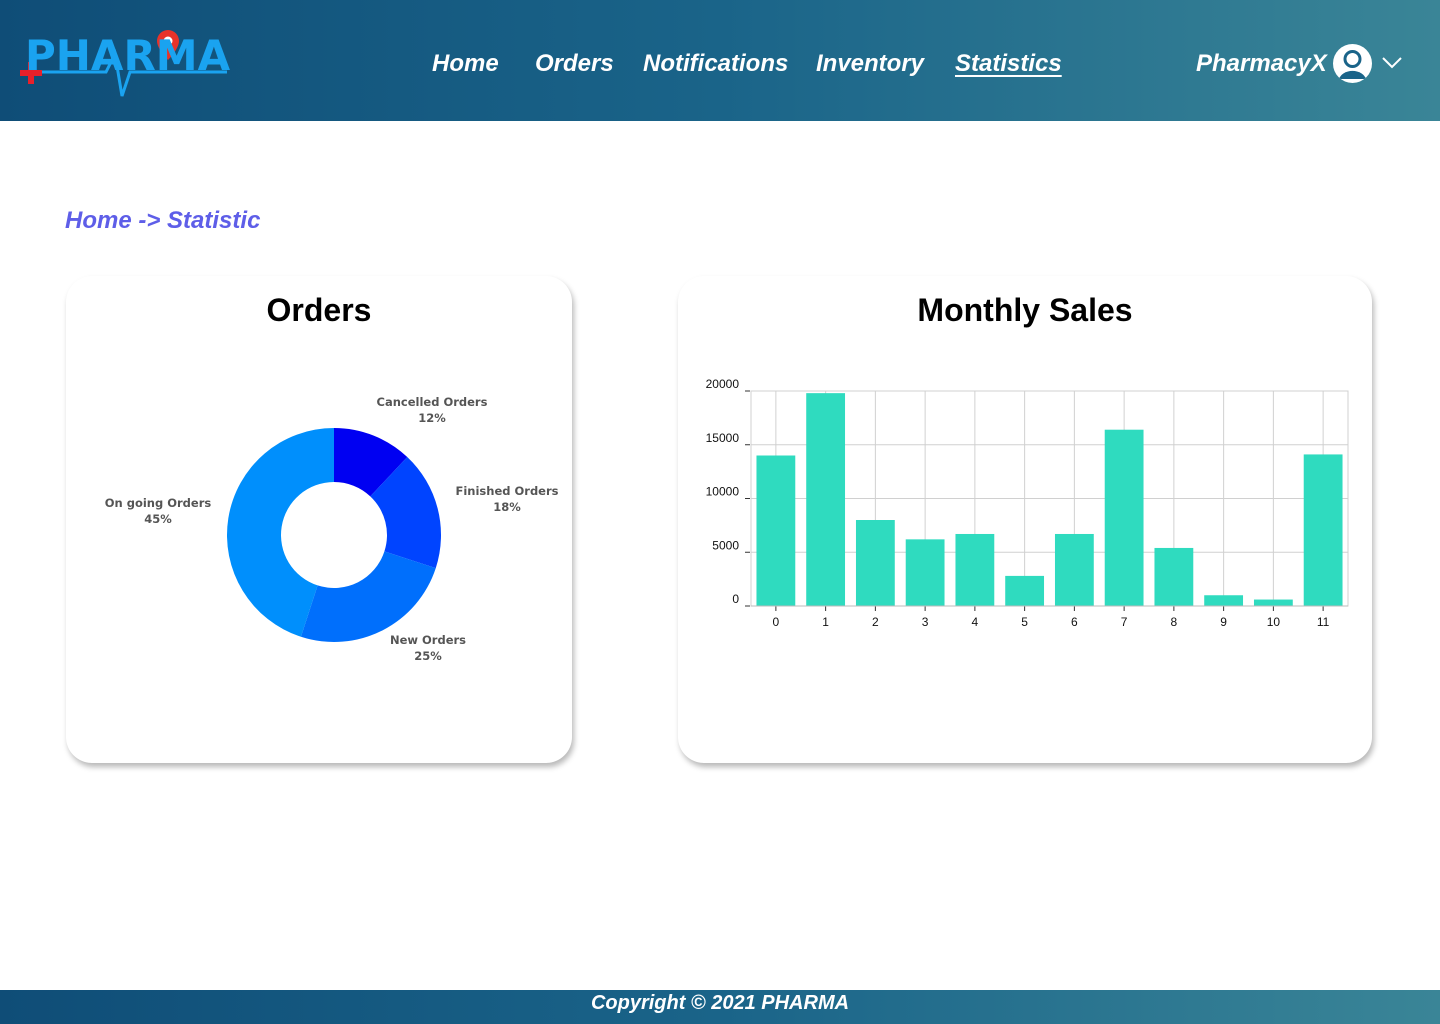 The height and width of the screenshot is (1024, 1440). I want to click on nav-statistics: Statistics, so click(1008, 64).